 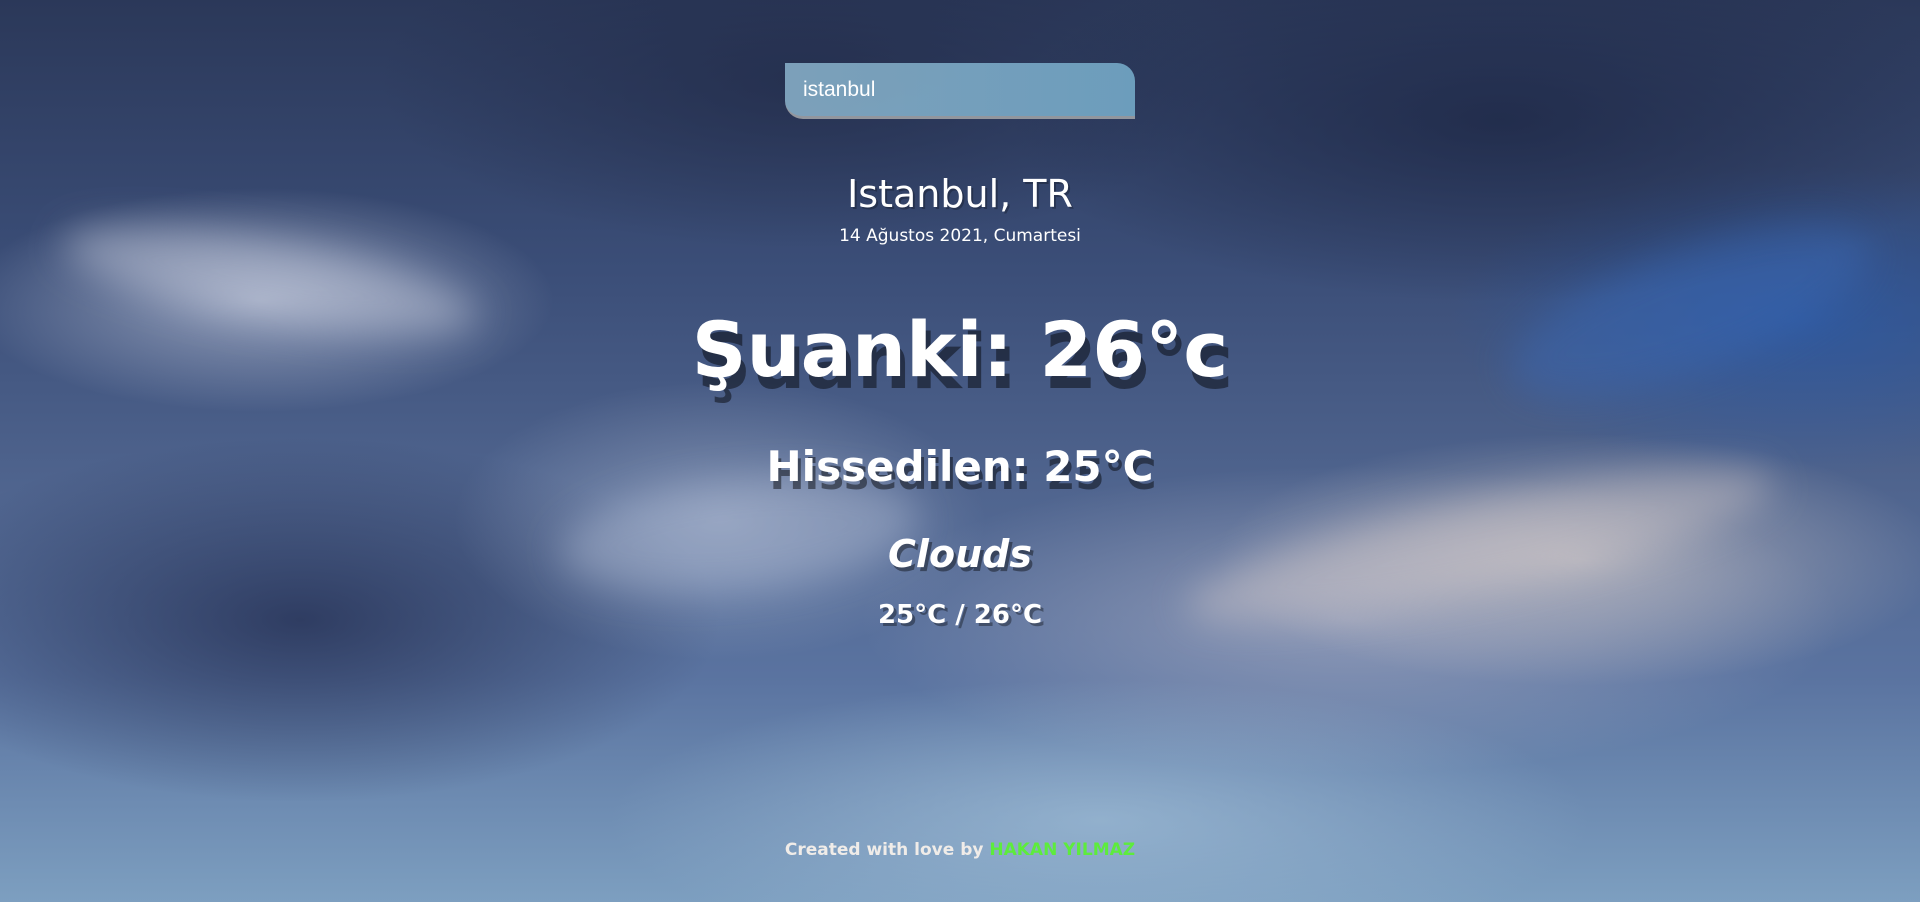 I want to click on city-name: Istanbul, TR, so click(x=960, y=194).